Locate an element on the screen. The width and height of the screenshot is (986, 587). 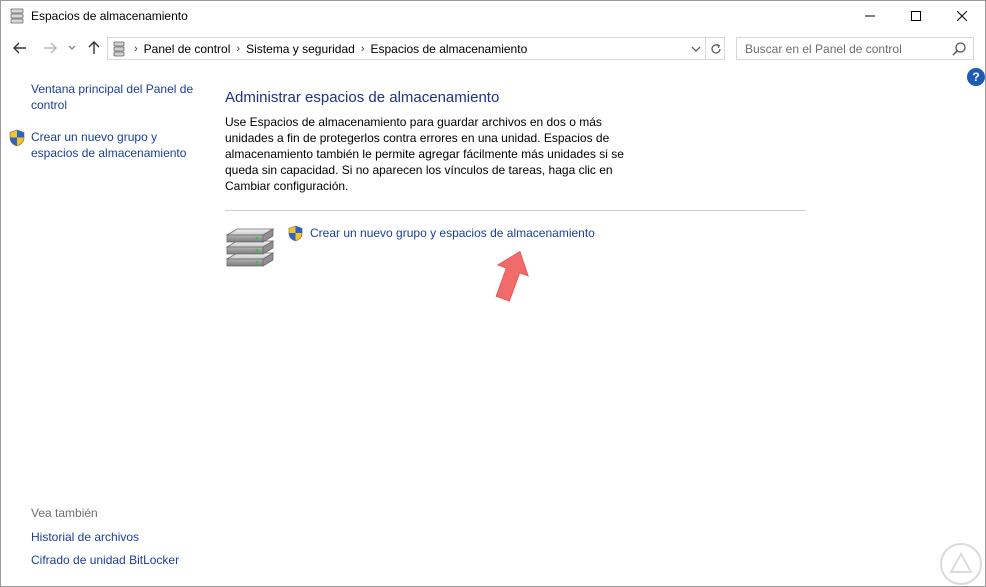
see-also-heading: Vea también is located at coordinates (64, 513).